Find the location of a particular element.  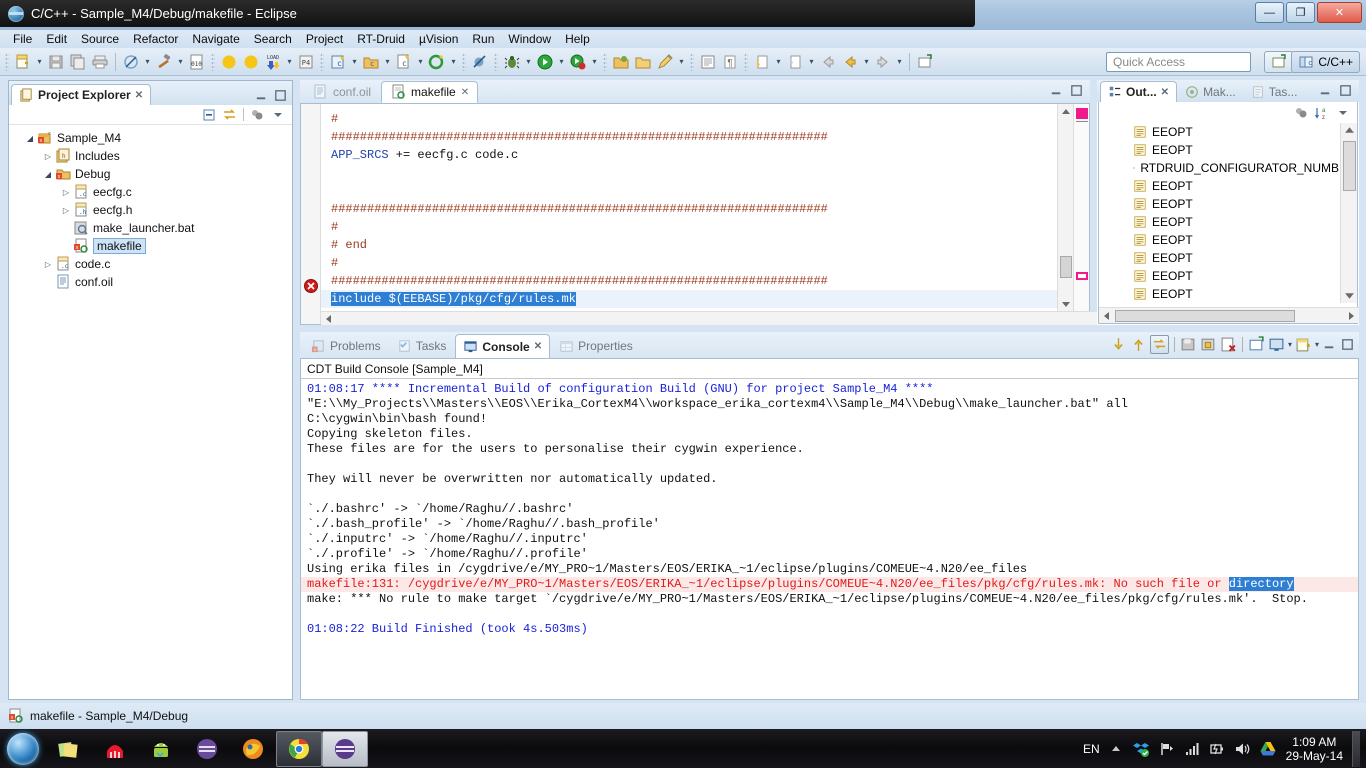

pencil-dropdown-icon: ▾ is located at coordinates (681, 62).